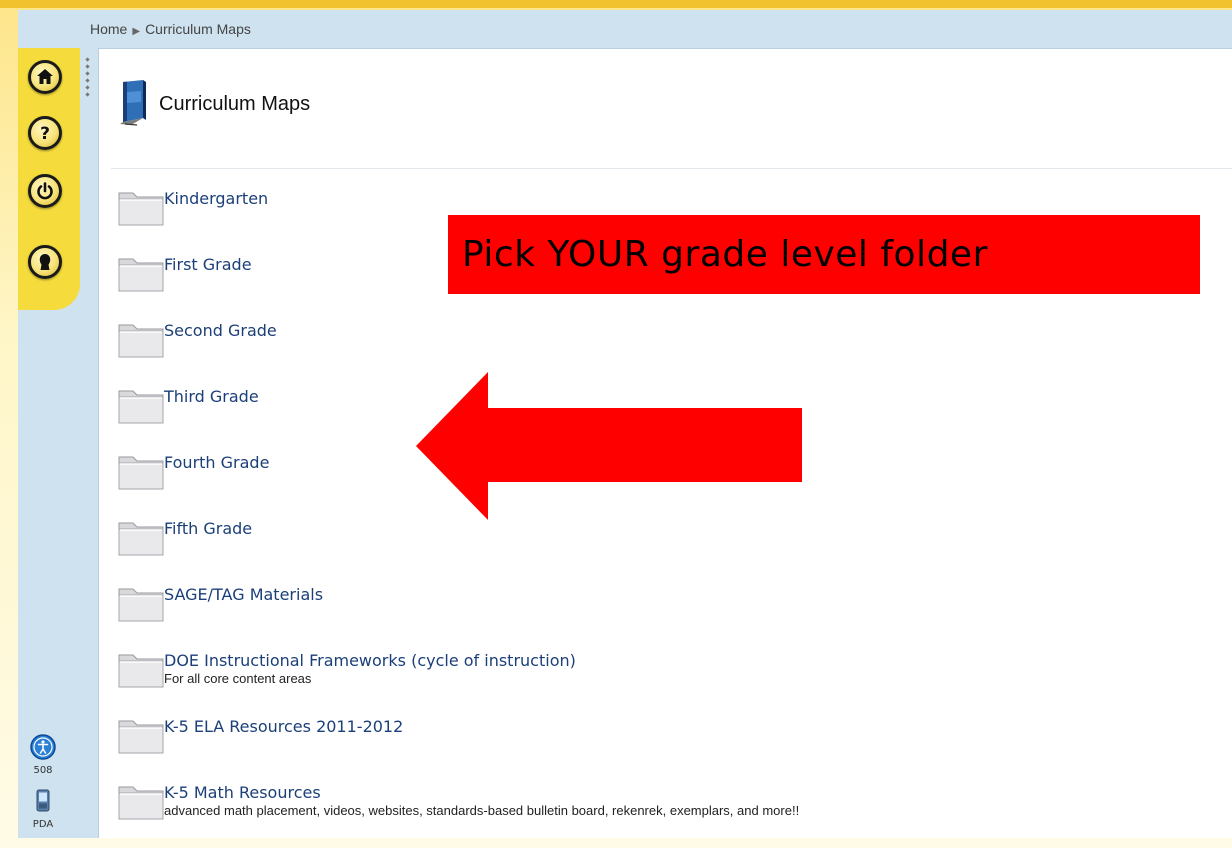 Image resolution: width=1232 pixels, height=848 pixels. I want to click on folder-link: K-5 ELA Resources 2011-2012, so click(283, 727).